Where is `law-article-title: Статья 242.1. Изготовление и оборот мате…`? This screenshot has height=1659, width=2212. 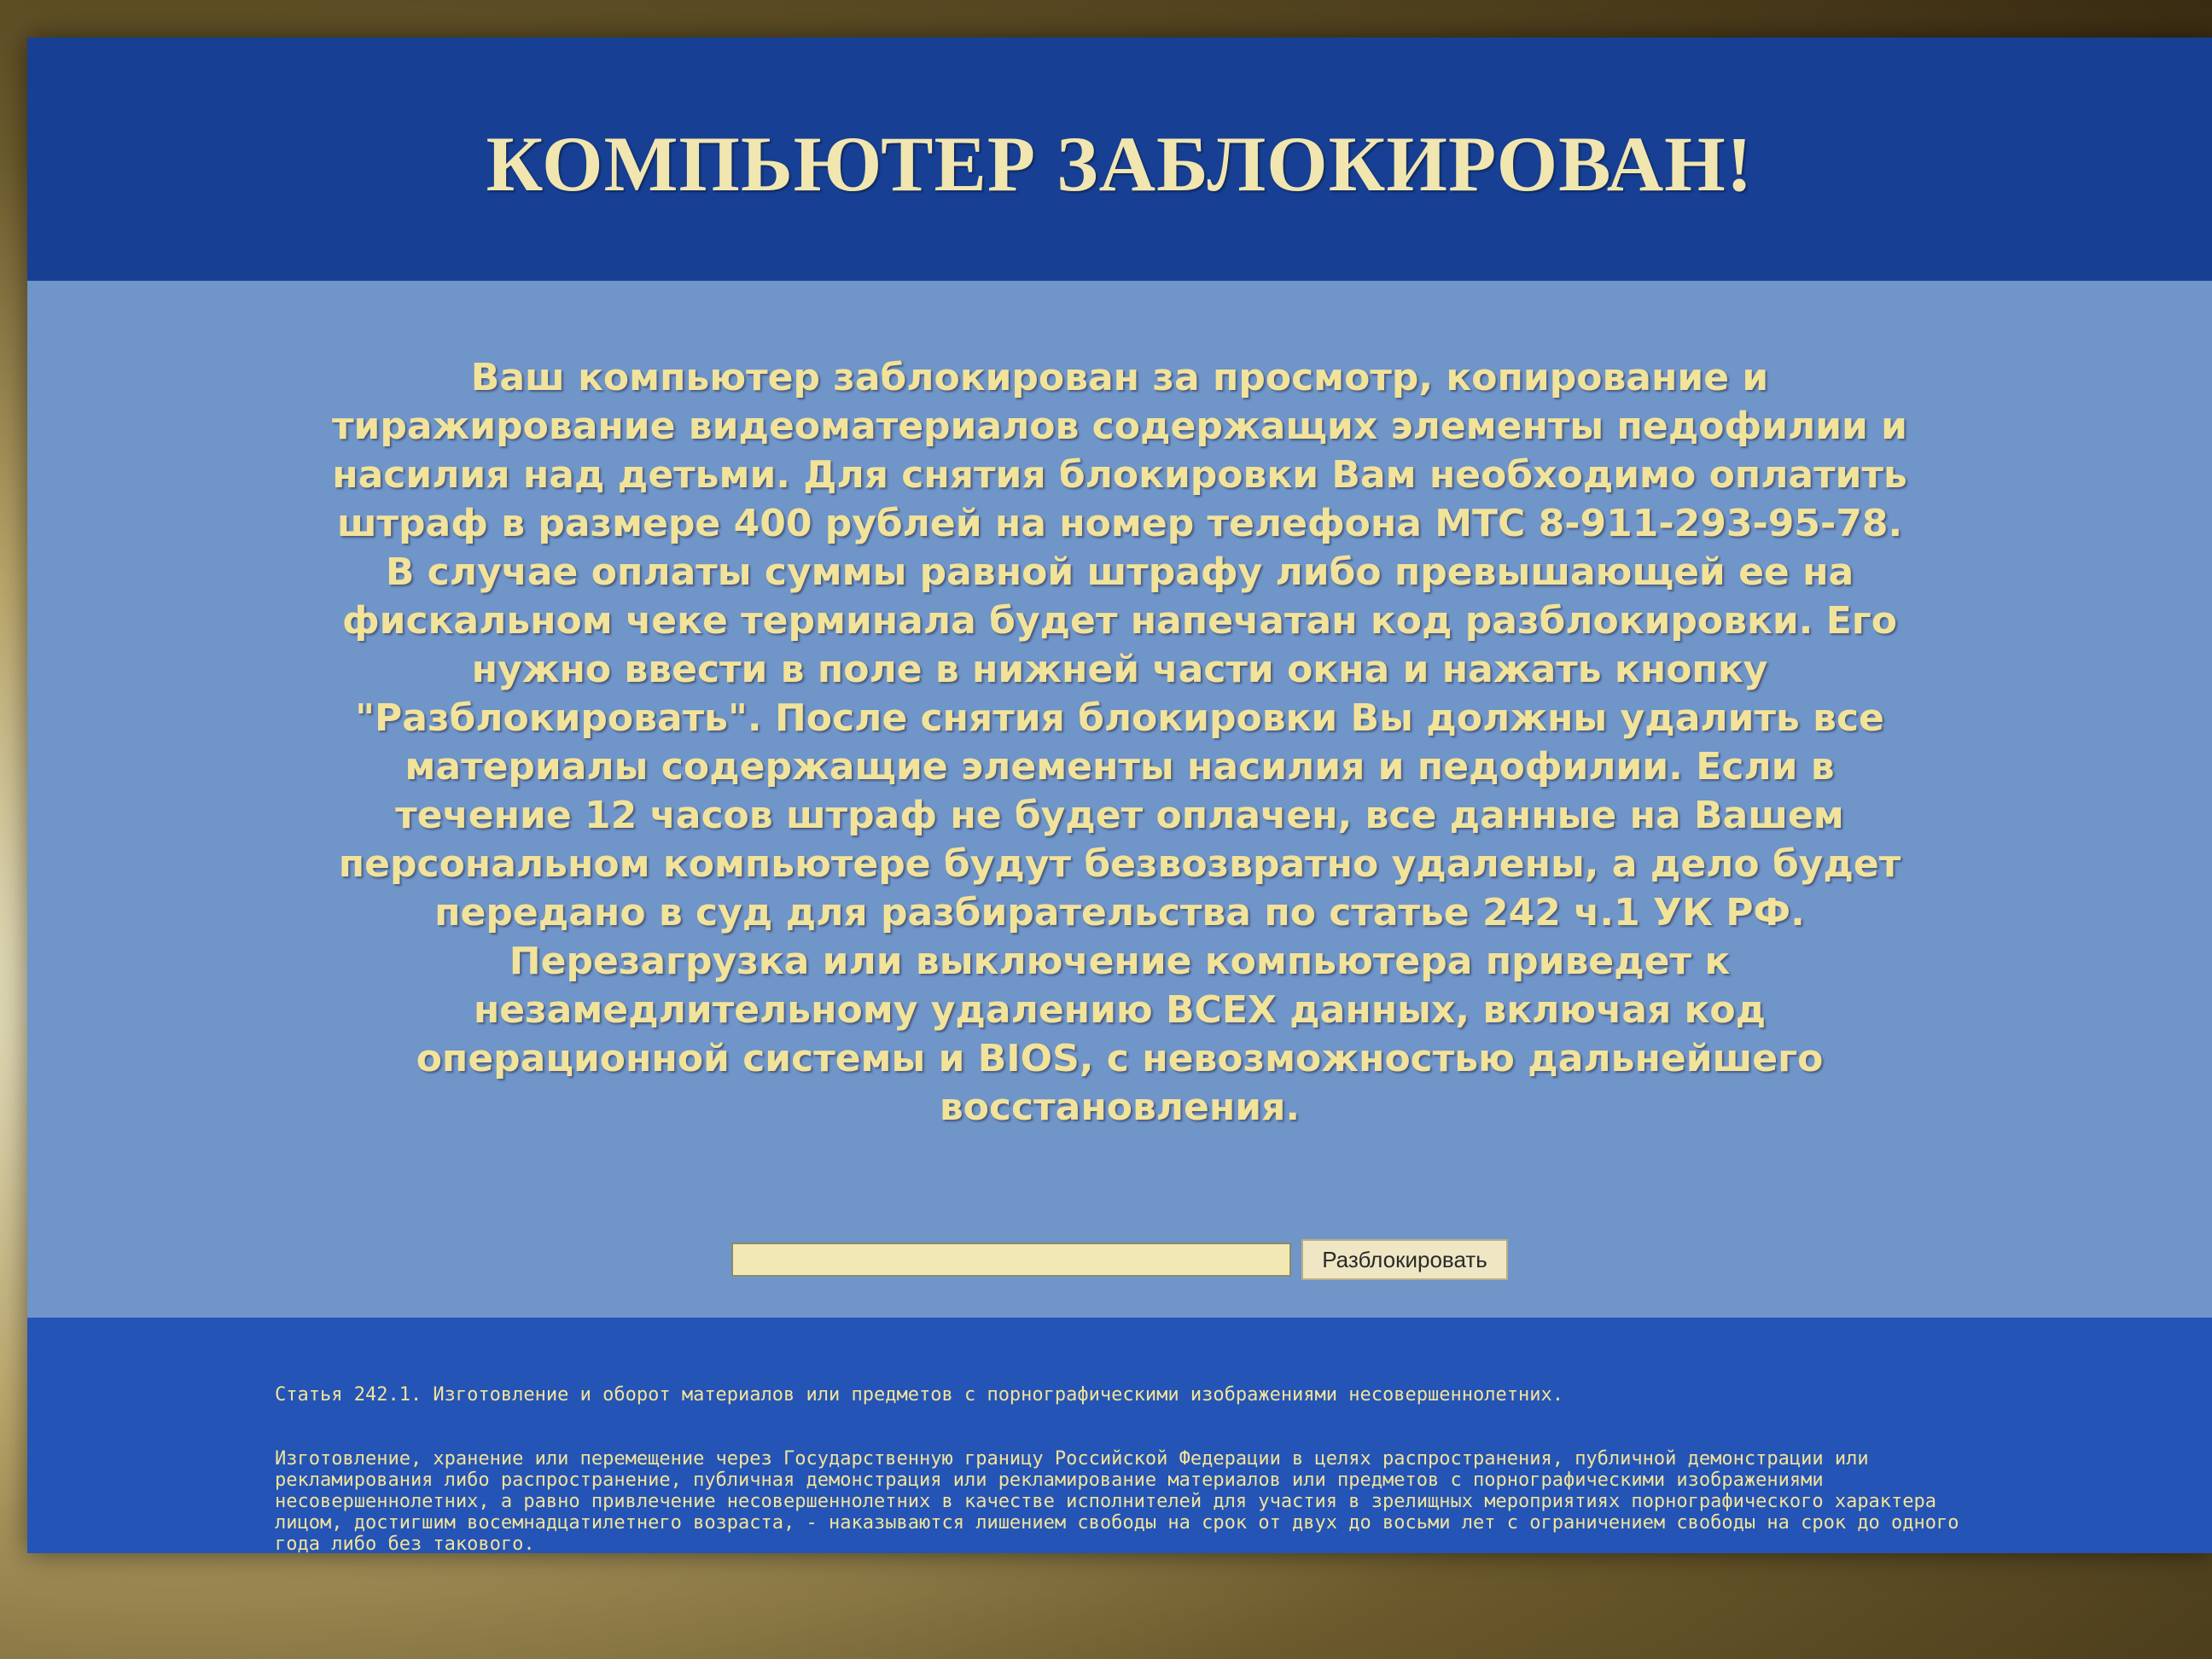
law-article-title: Статья 242.1. Изготовление и оборот мате… is located at coordinates (919, 1395).